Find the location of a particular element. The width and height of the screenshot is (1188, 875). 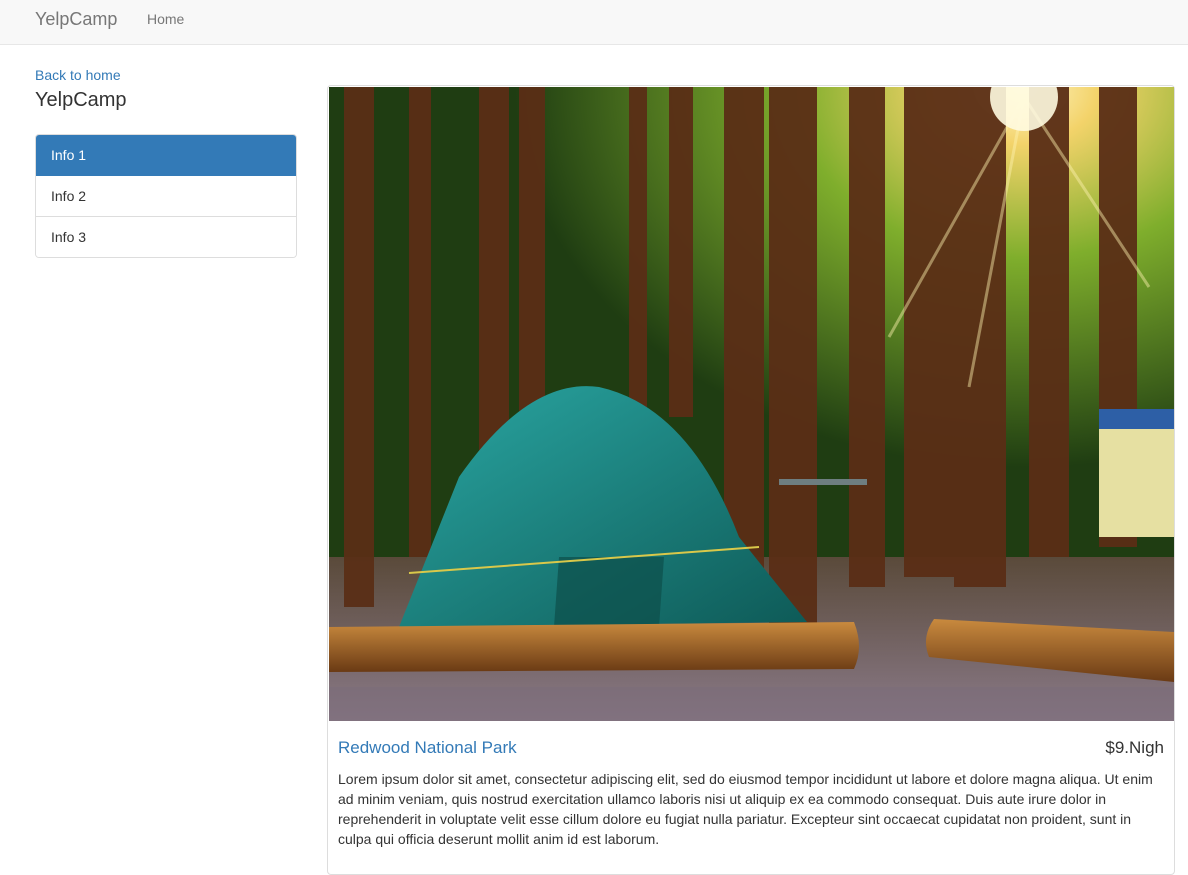

sidebar-title: YelpCamp is located at coordinates (81, 100).